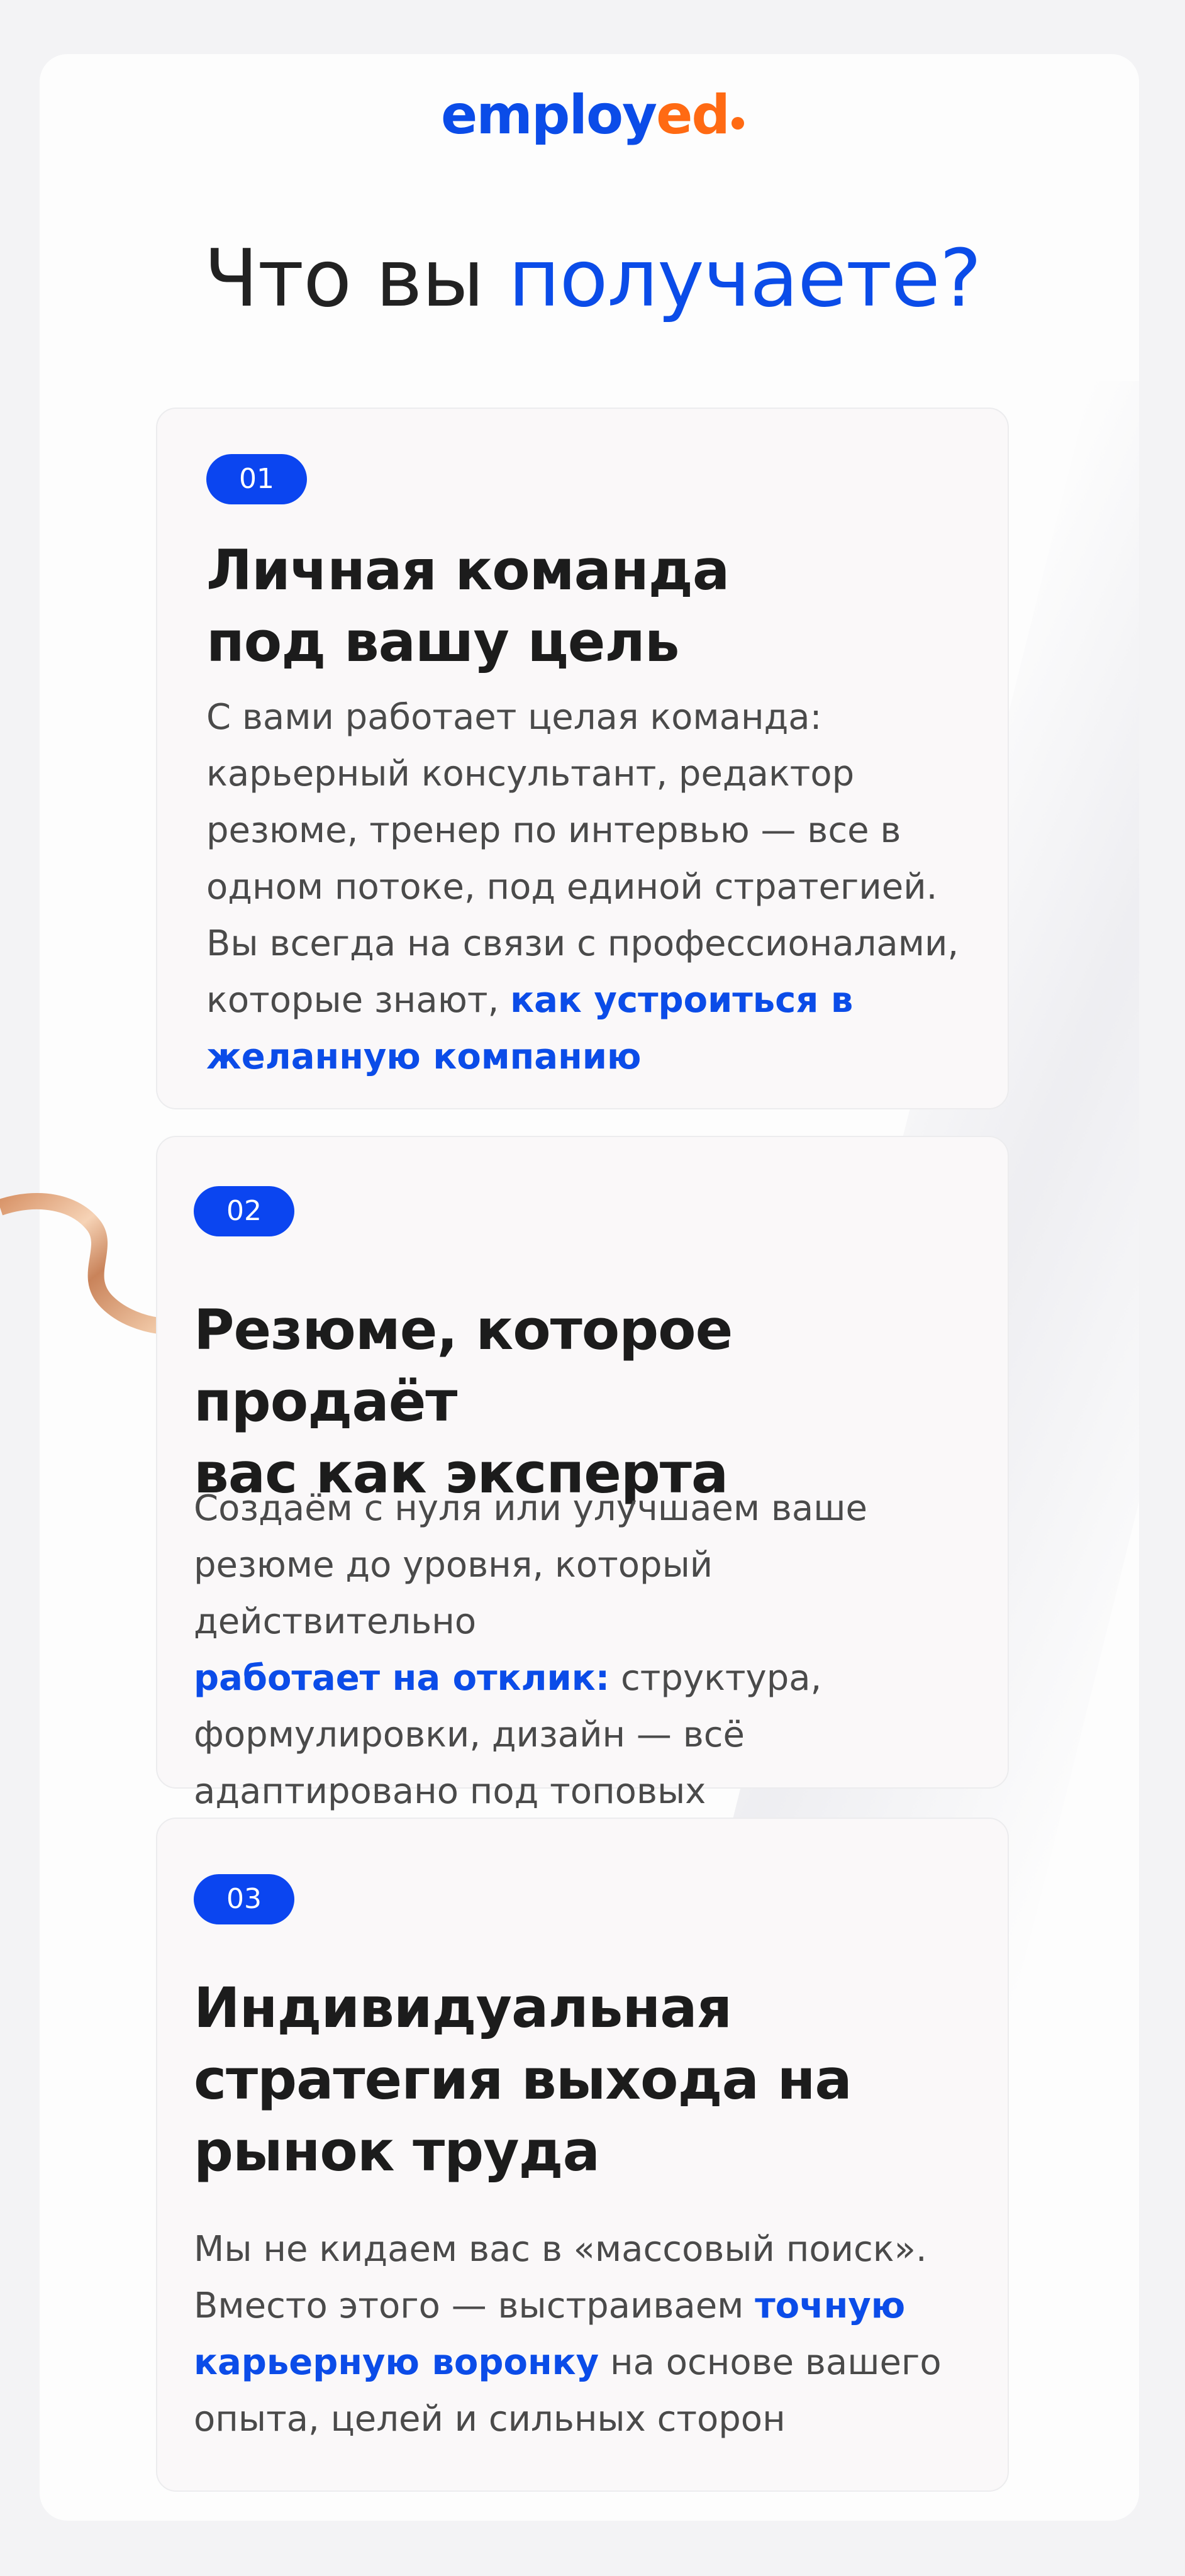 Image resolution: width=1185 pixels, height=2576 pixels. What do you see at coordinates (356, 278) in the screenshot?
I see `page-title-part1: Что вы` at bounding box center [356, 278].